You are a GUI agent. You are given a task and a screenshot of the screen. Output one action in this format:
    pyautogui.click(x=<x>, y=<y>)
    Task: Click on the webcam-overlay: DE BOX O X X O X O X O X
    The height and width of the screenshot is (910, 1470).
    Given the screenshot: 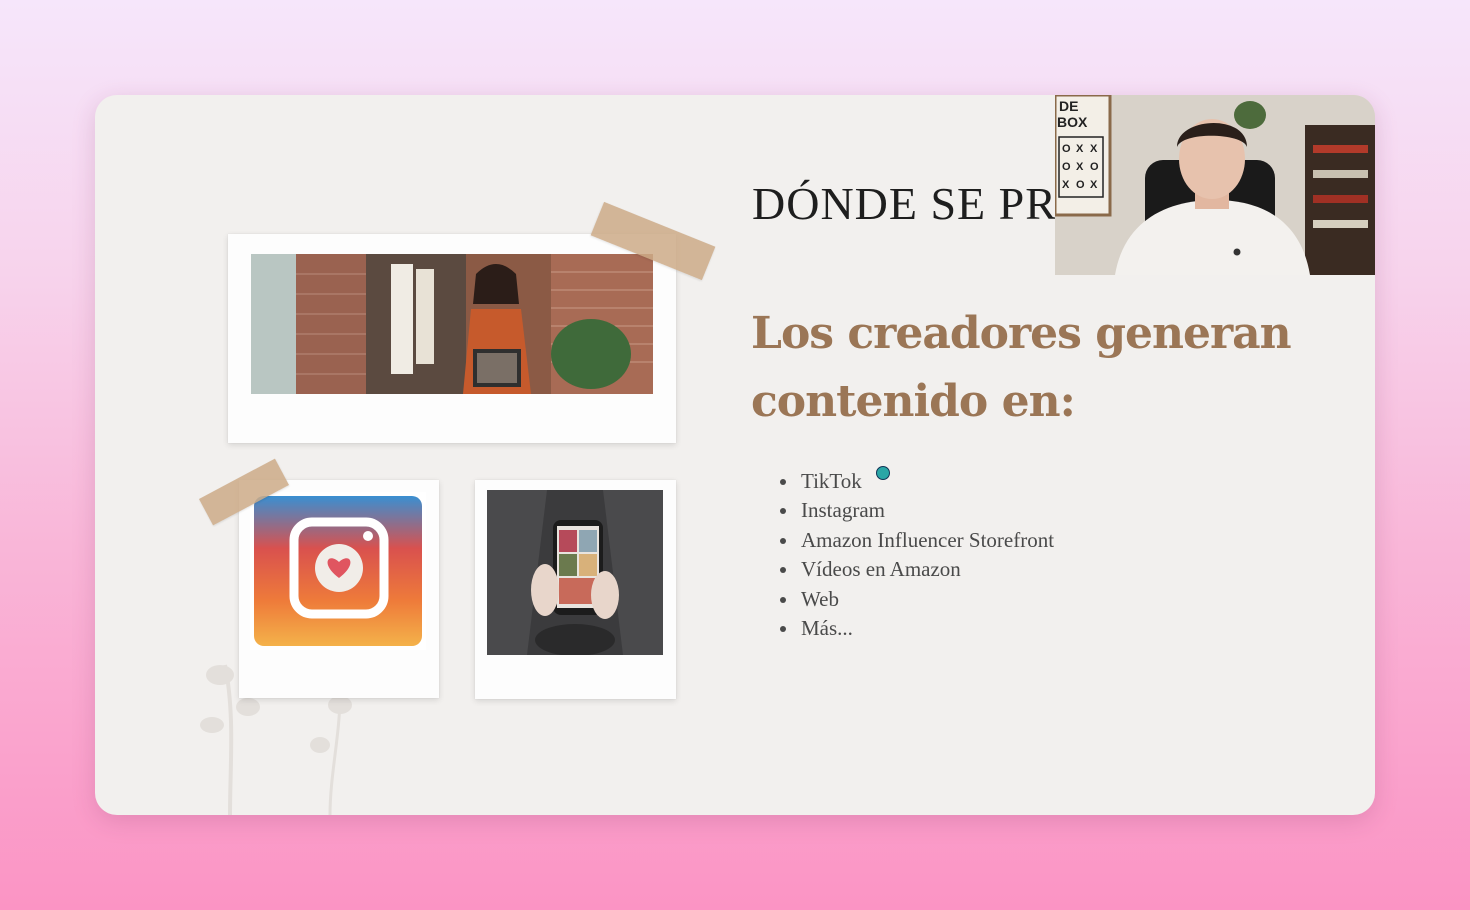 What is the action you would take?
    pyautogui.click(x=1215, y=185)
    